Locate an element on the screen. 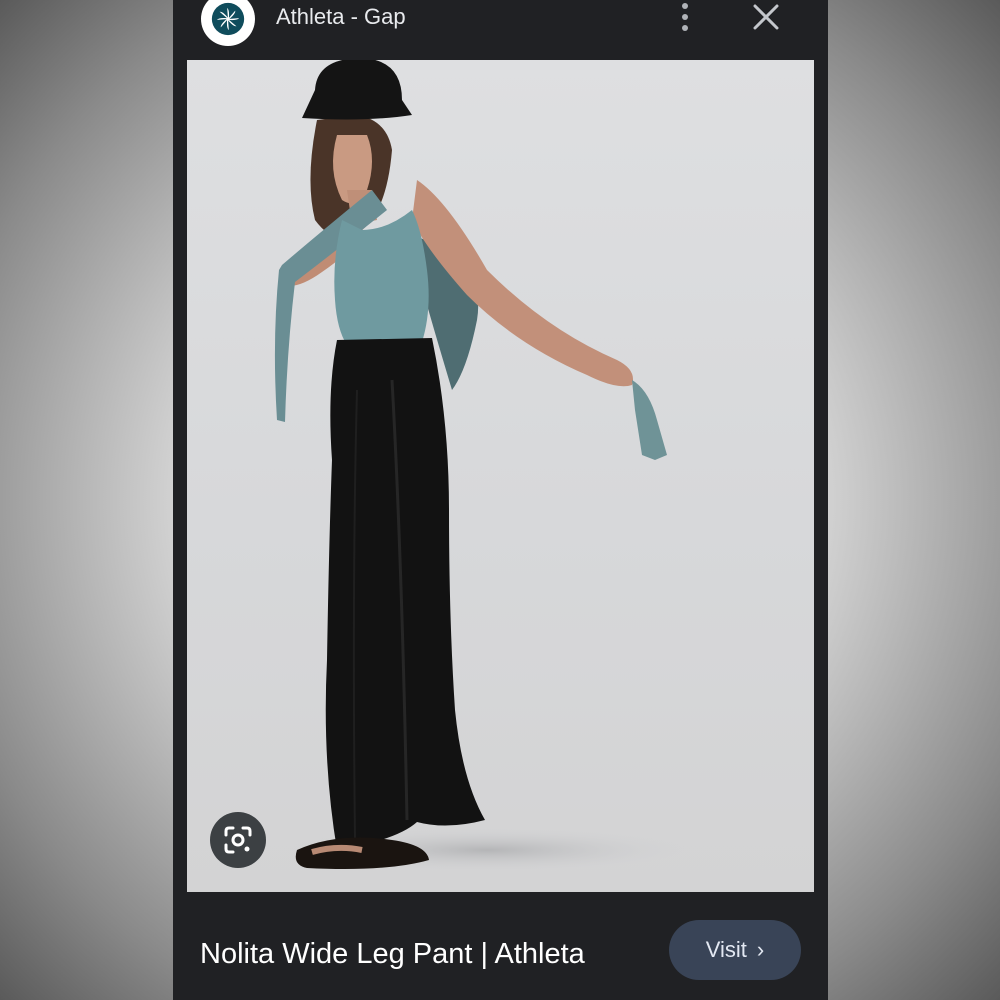  google-lens-icon is located at coordinates (238, 840).